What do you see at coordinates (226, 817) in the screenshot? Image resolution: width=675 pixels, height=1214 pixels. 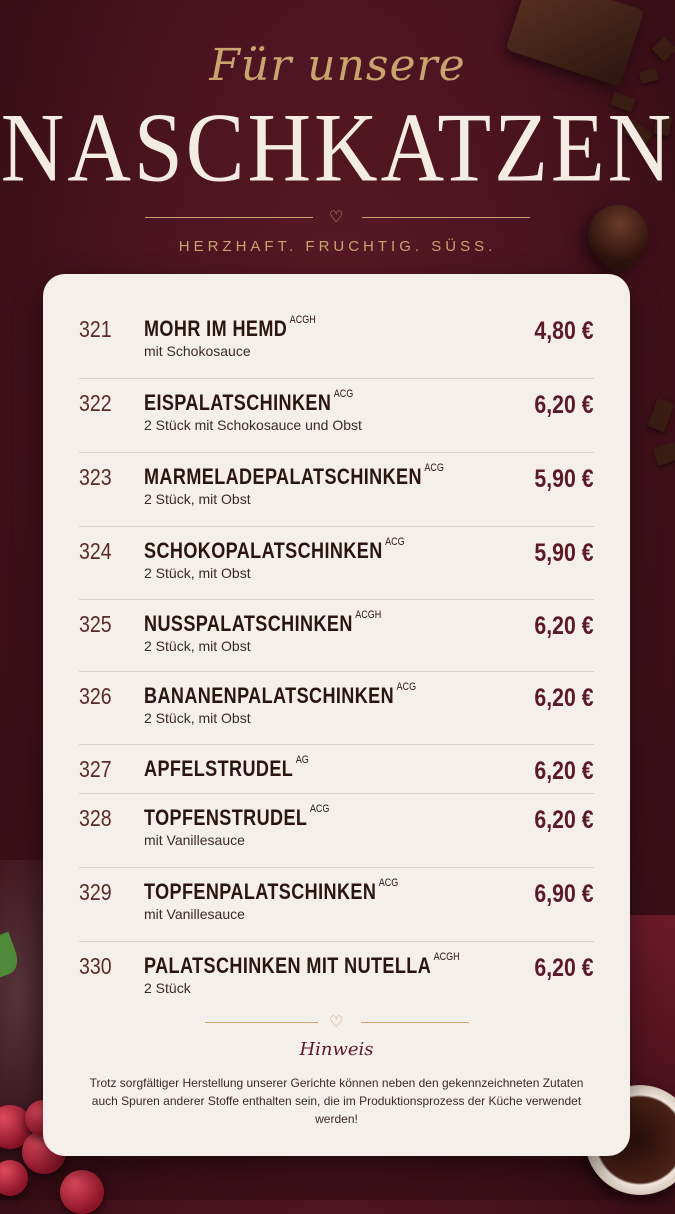 I see `item-name: TOPFENSTRUDEL` at bounding box center [226, 817].